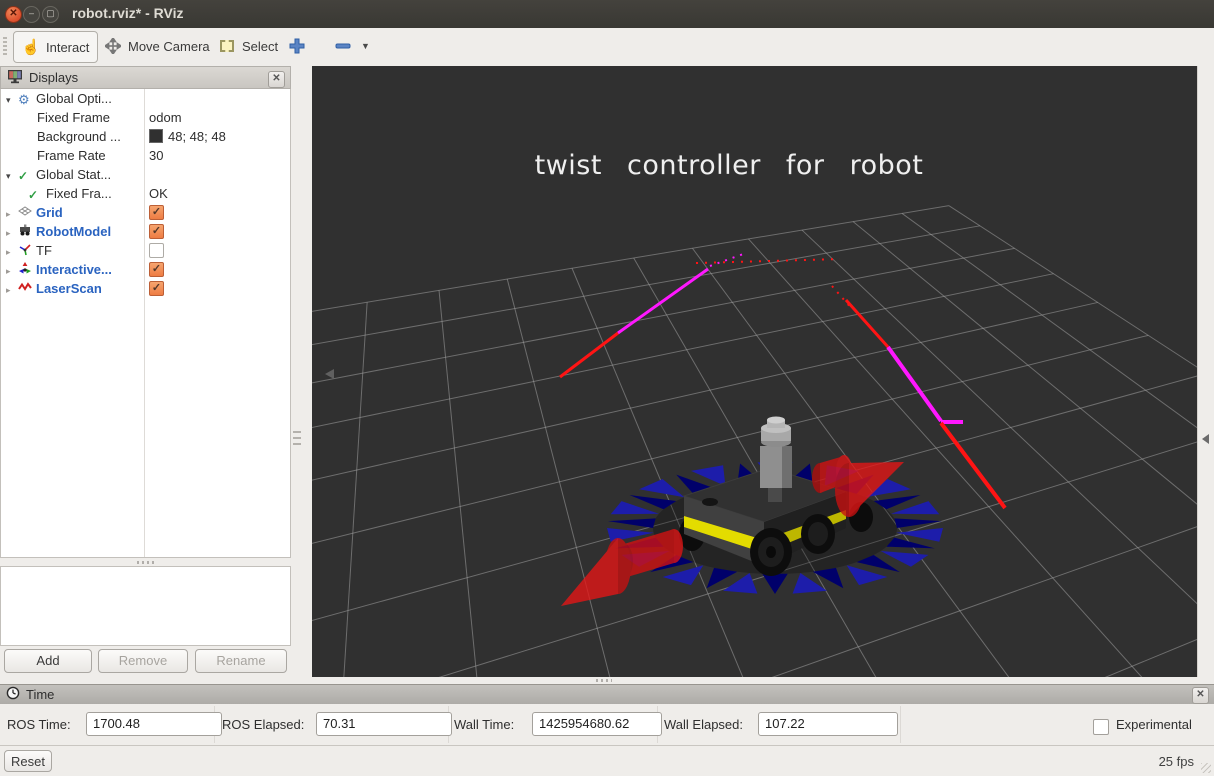 Image resolution: width=1214 pixels, height=776 pixels. I want to click on time-panel-title: Time, so click(40, 694).